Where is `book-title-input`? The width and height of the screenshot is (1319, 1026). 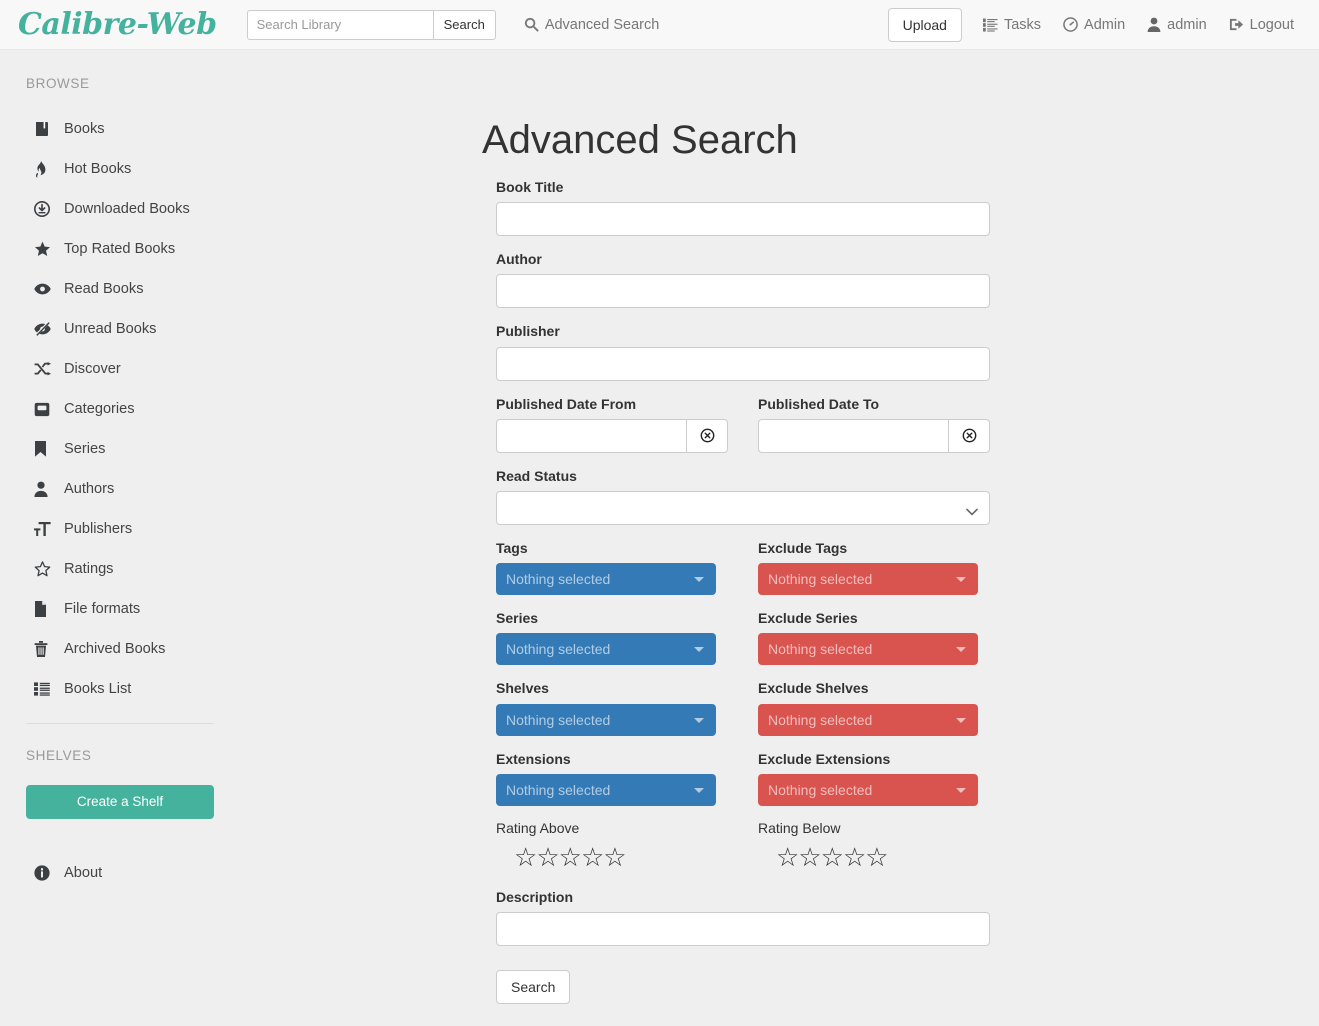 book-title-input is located at coordinates (743, 219).